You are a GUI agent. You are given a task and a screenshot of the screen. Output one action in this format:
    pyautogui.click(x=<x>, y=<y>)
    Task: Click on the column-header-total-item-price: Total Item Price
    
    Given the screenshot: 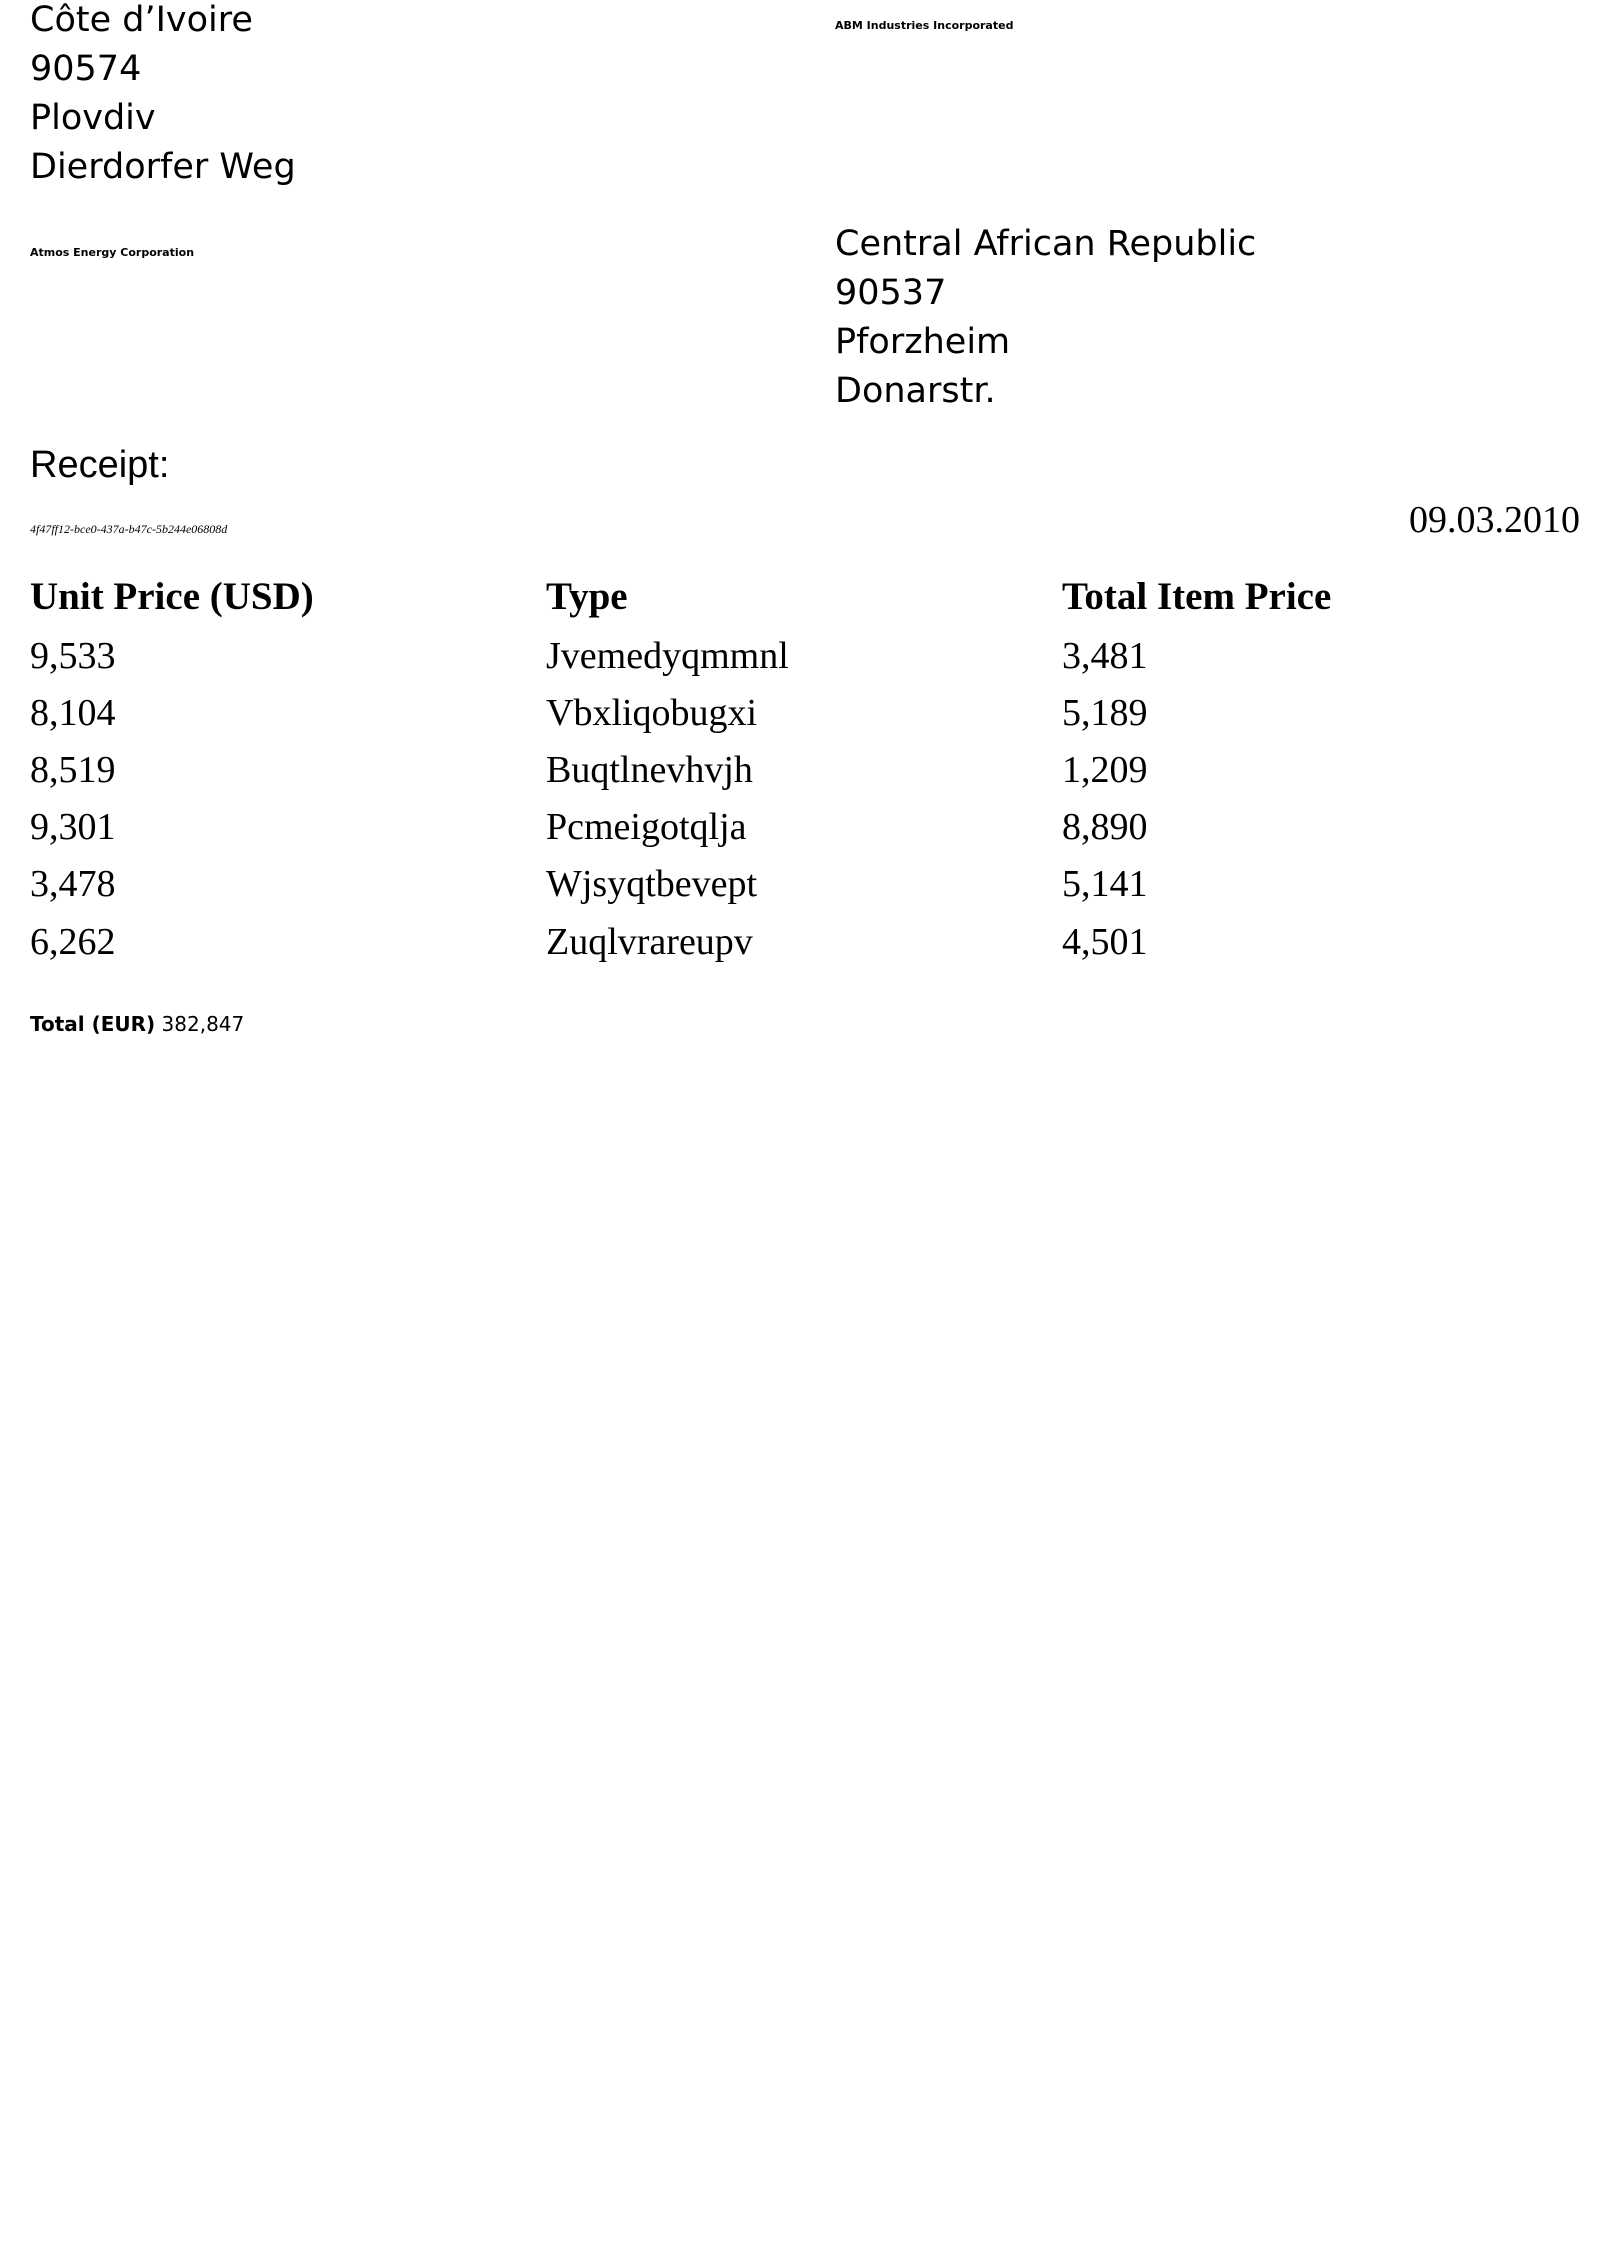 What is the action you would take?
    pyautogui.click(x=1197, y=596)
    